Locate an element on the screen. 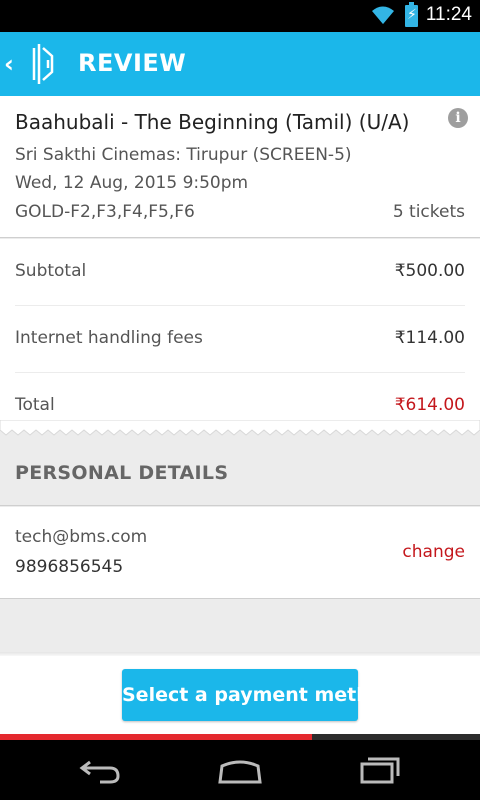  status-bar: ⚡ 11:24 is located at coordinates (240, 16).